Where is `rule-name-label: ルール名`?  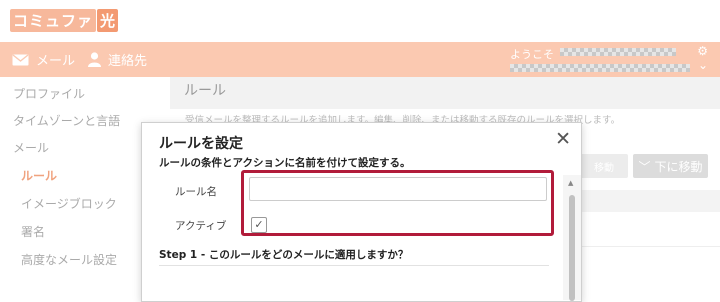
rule-name-label: ルール名 is located at coordinates (196, 192).